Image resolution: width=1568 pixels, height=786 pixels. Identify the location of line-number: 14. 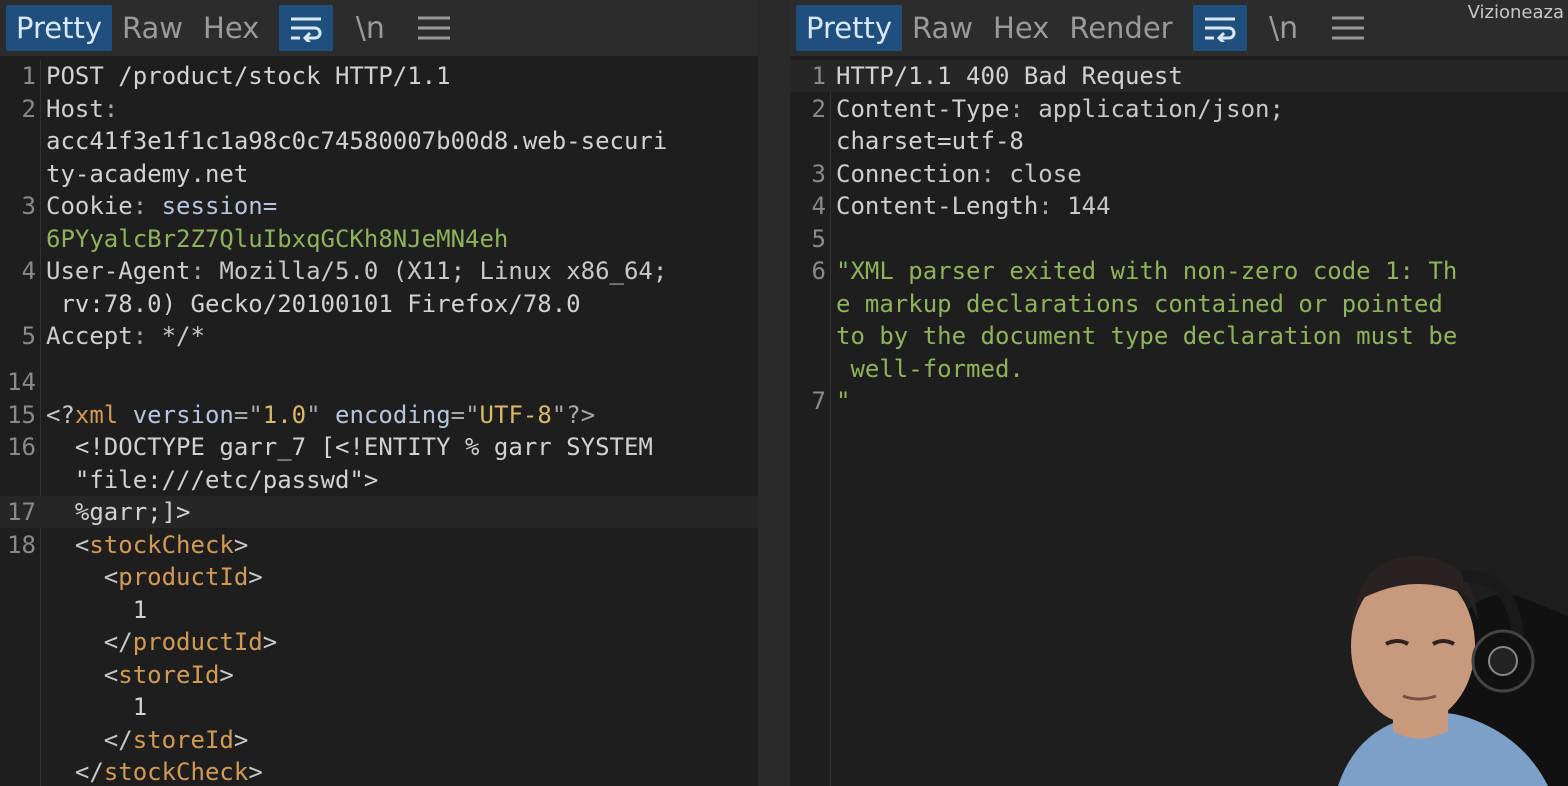
(21, 382).